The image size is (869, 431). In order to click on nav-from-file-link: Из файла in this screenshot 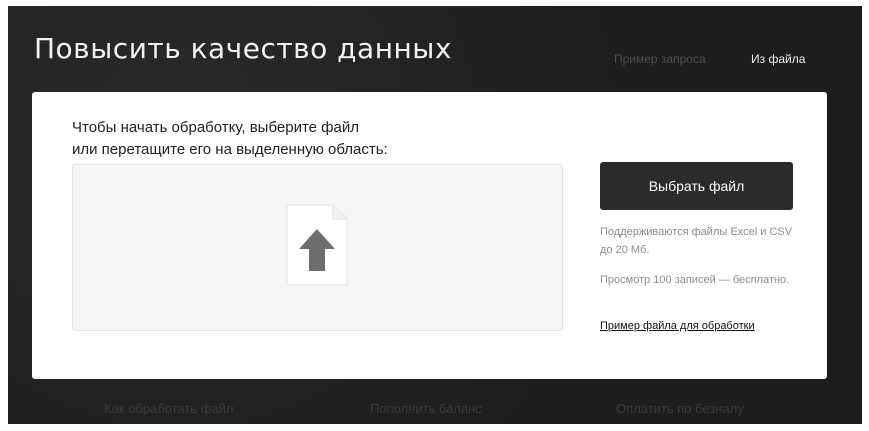, I will do `click(778, 59)`.